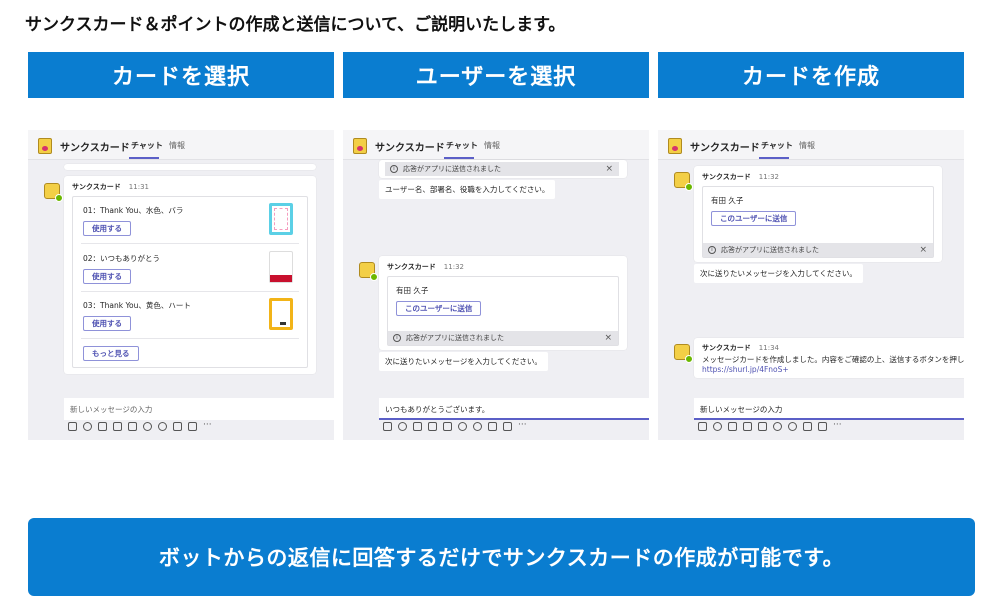  I want to click on tab-active-indicator, so click(774, 158).